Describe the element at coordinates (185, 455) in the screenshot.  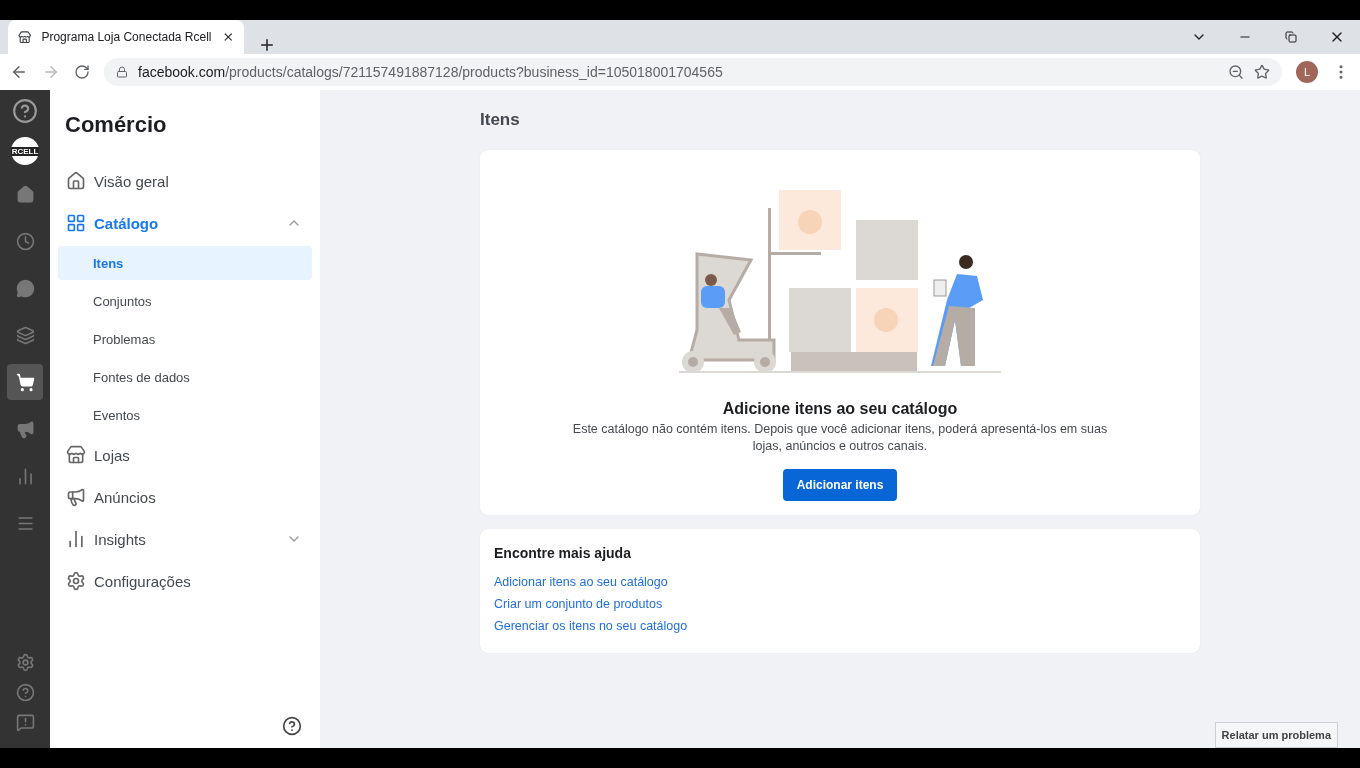
I see `sidebar-item: Lojas` at that location.